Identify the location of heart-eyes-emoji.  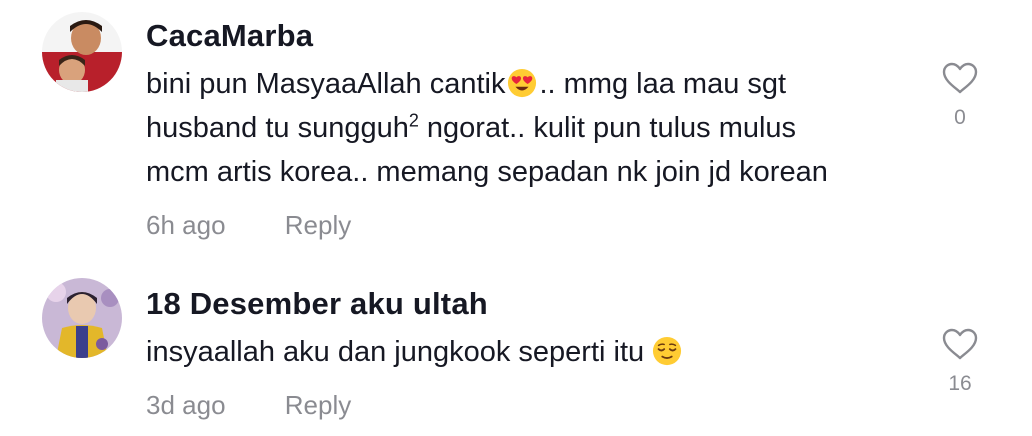
(522, 83).